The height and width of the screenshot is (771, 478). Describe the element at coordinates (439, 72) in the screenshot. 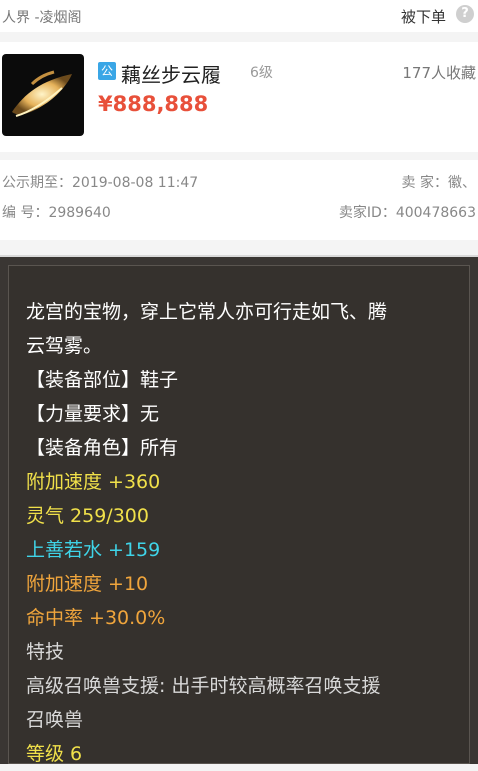

I see `favorites-count: 177人收藏` at that location.